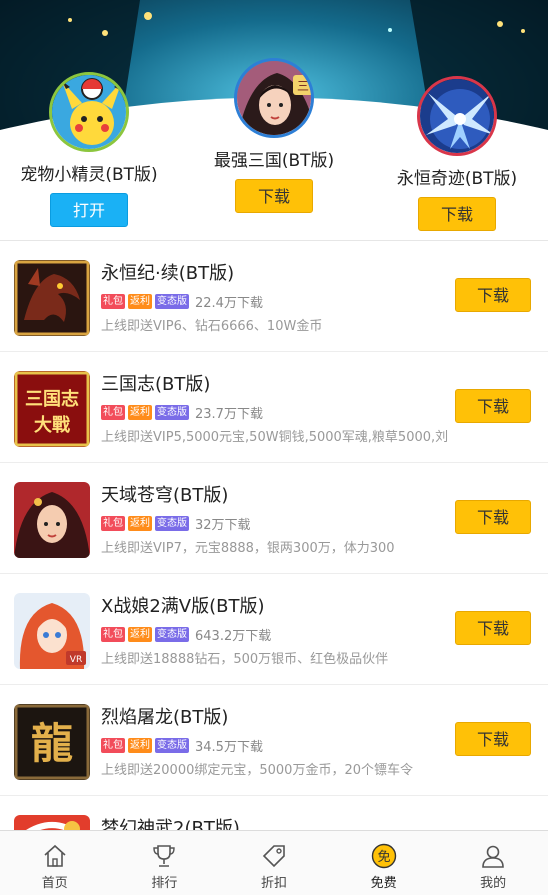  I want to click on open-button: 打开, so click(88, 210).